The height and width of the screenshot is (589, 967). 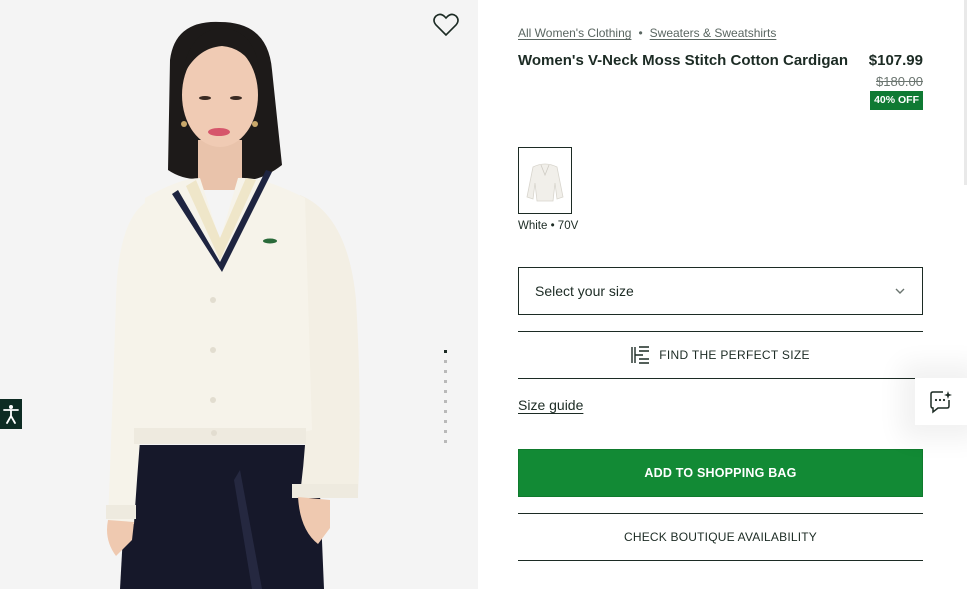 What do you see at coordinates (720, 473) in the screenshot?
I see `add-to-bag-button: ADD TO SHOPPING BAG` at bounding box center [720, 473].